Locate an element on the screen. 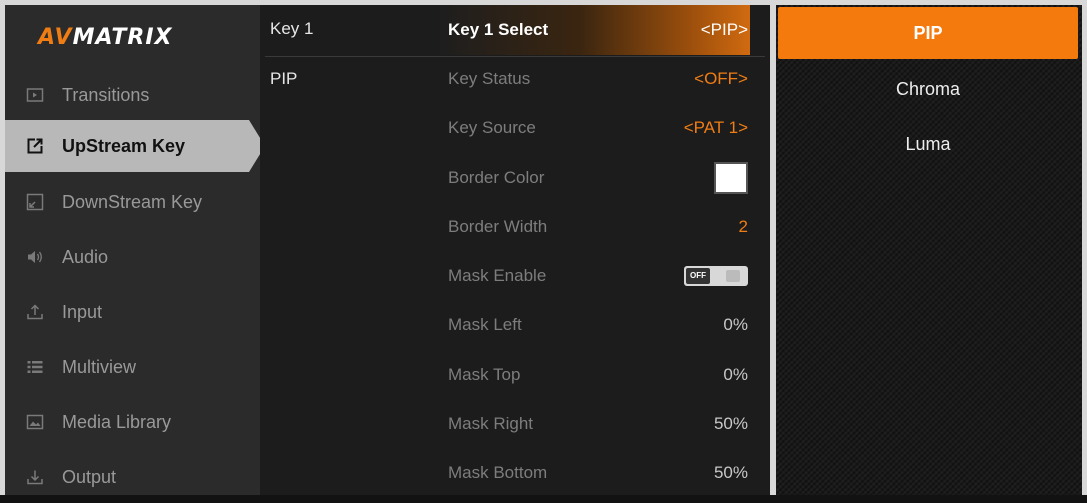  sidebar-item-upstream-key: UpStream Key is located at coordinates (135, 146).